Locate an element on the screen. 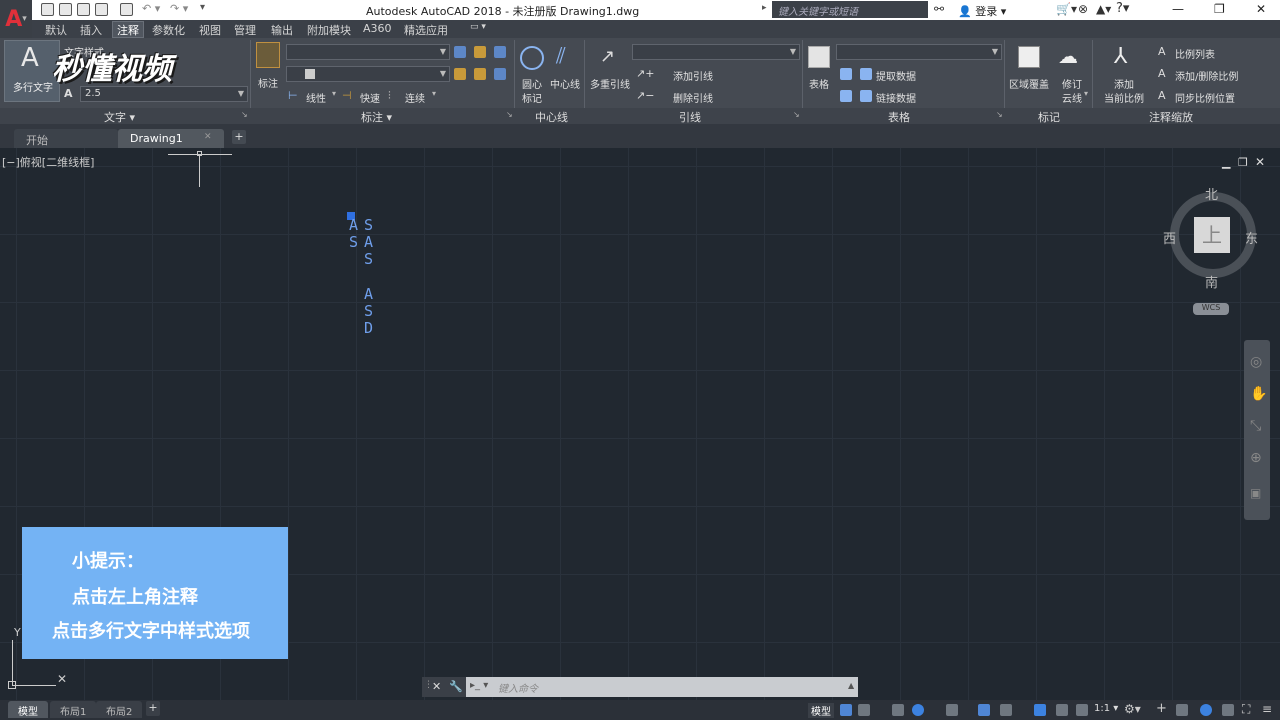 The width and height of the screenshot is (1280, 720). quick-button: 快速 is located at coordinates (370, 97).